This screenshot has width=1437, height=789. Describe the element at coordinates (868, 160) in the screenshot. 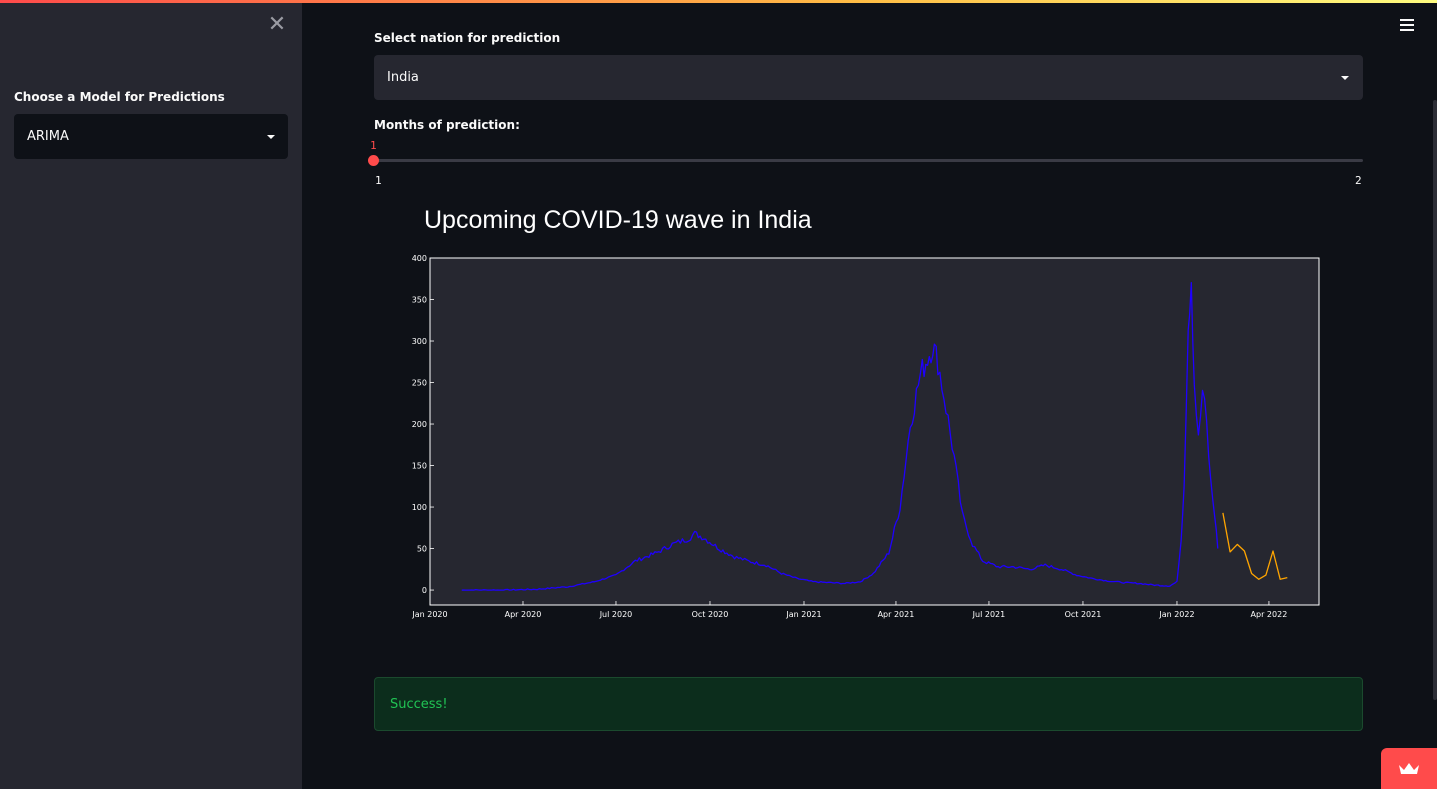

I see `months-slider-track` at that location.